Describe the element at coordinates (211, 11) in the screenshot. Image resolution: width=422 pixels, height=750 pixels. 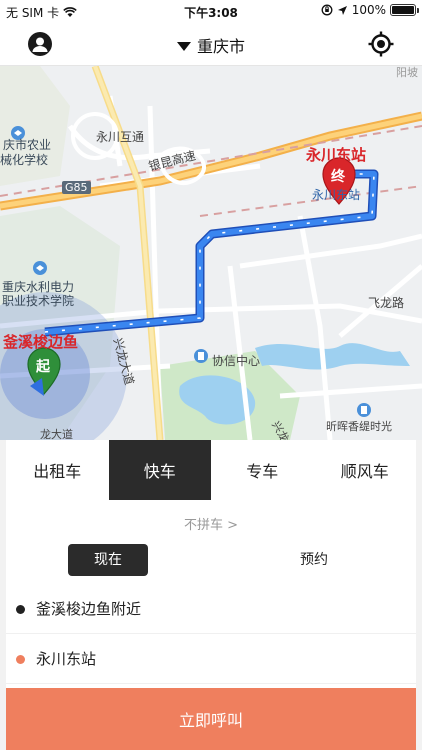
I see `status-bar: 无 SIM 卡 下午3:08 100%` at that location.